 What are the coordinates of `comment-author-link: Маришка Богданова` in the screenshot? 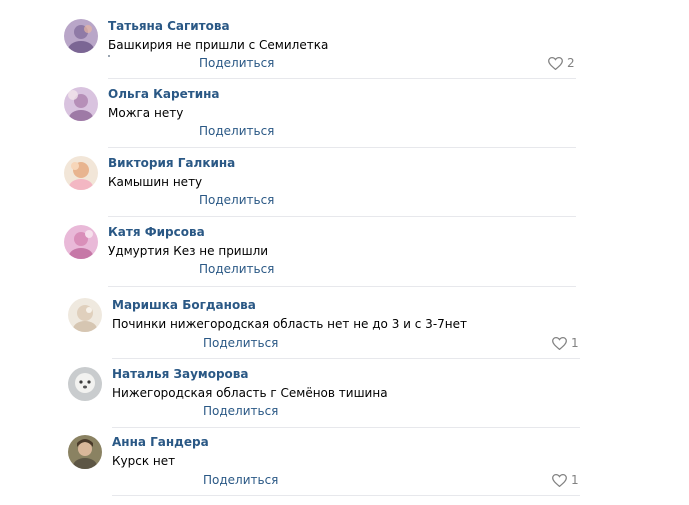 It's located at (184, 305).